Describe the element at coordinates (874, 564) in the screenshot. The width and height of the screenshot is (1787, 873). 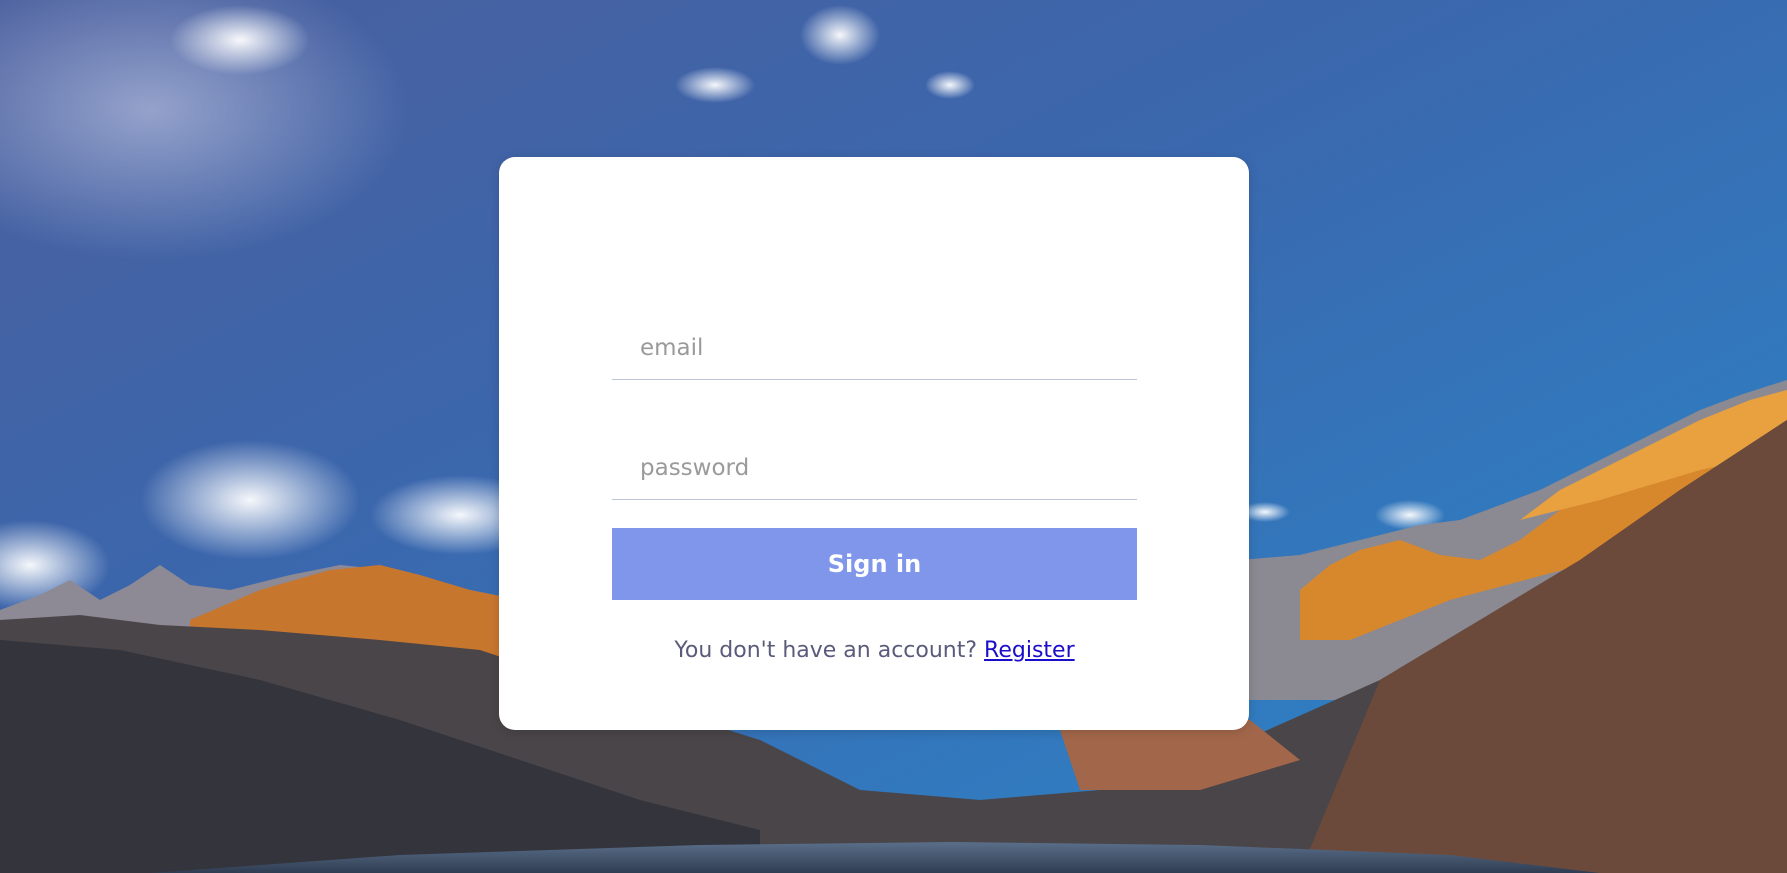
I see `sign-in-button: Sign in` at that location.